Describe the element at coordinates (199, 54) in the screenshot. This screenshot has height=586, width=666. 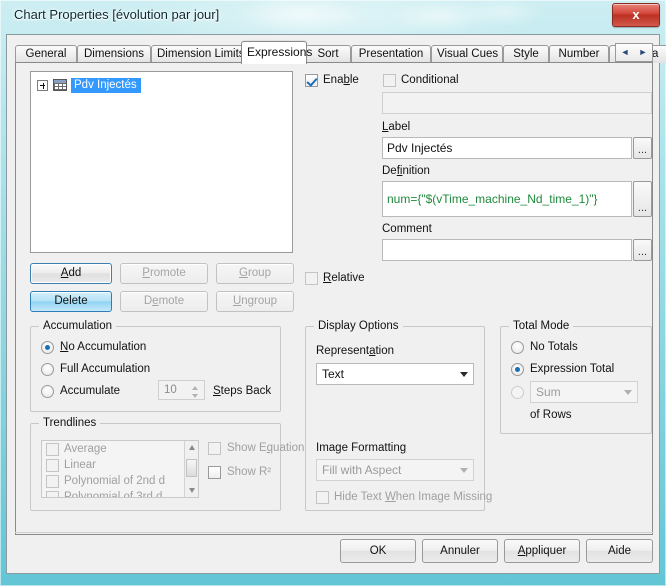
I see `tab-dimension-limits: Dimension Limits` at that location.